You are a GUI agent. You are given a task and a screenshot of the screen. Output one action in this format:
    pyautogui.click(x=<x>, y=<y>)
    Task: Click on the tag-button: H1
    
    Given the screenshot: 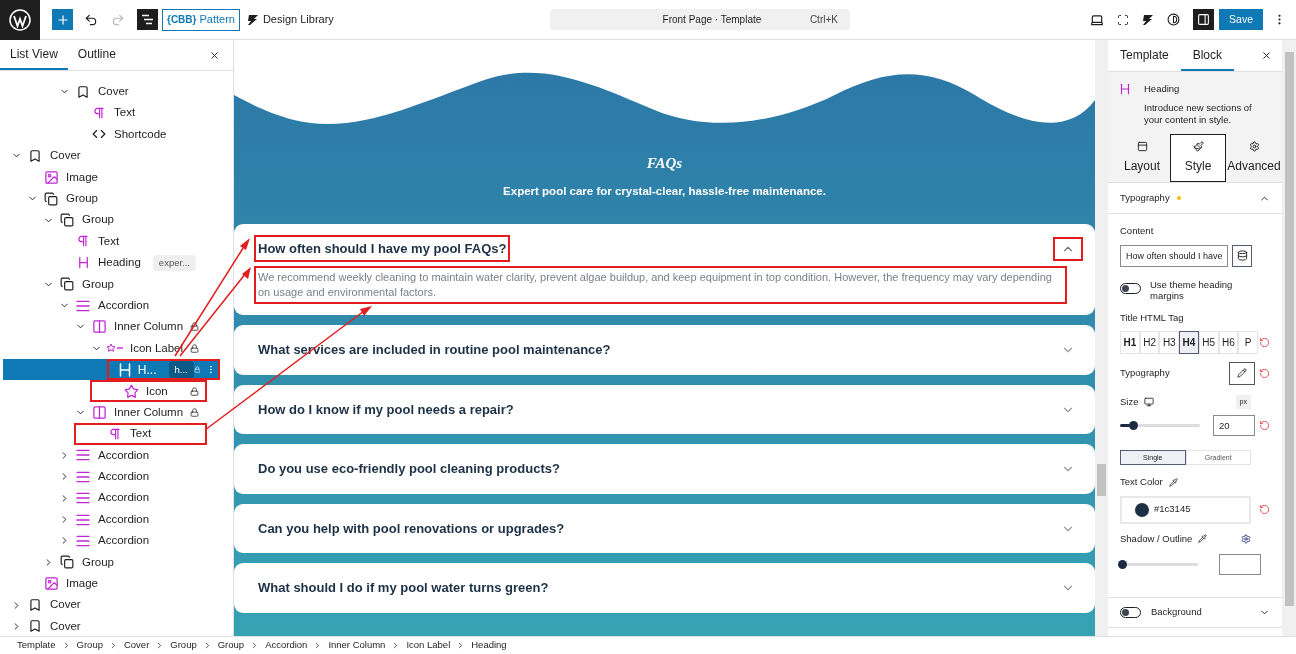 What is the action you would take?
    pyautogui.click(x=1130, y=342)
    